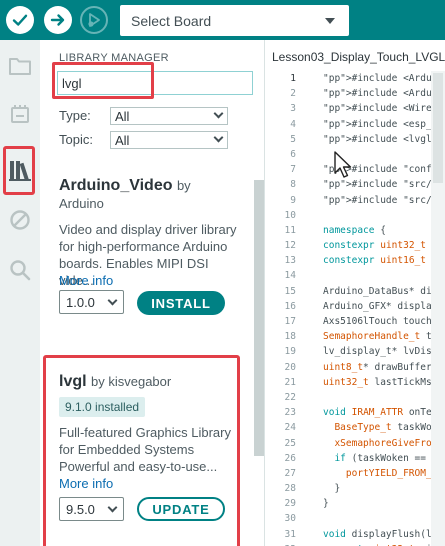 The height and width of the screenshot is (546, 445). Describe the element at coordinates (293, 78) in the screenshot. I see `line-number: 1` at that location.